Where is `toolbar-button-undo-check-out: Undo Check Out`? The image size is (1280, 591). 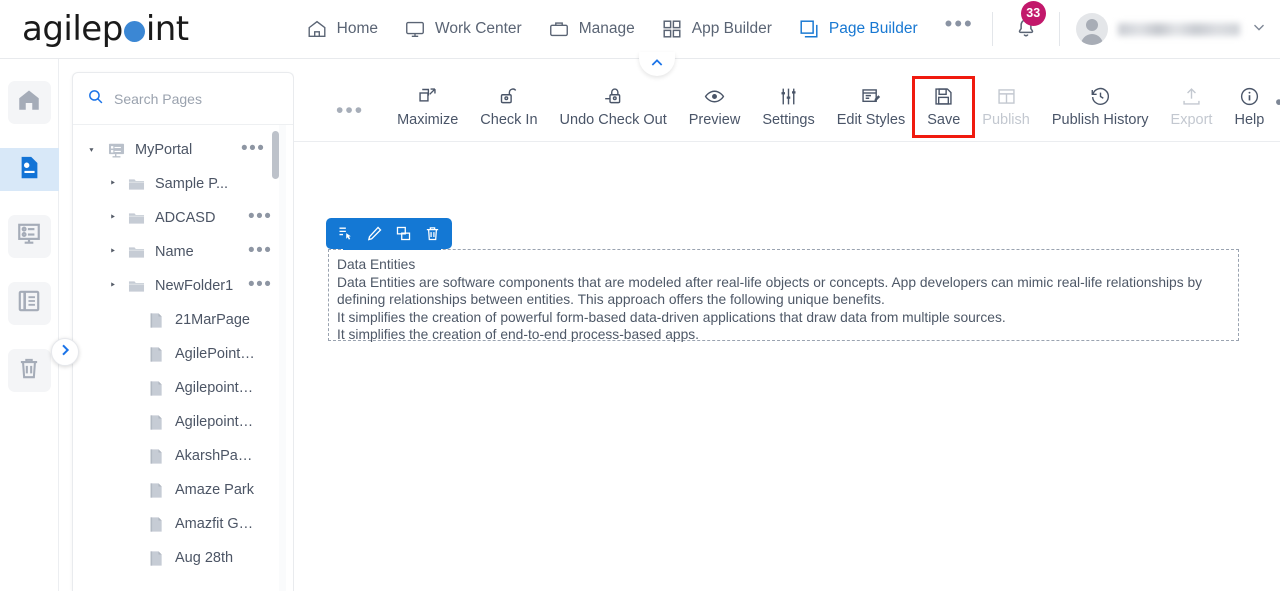 toolbar-button-undo-check-out: Undo Check Out is located at coordinates (613, 107).